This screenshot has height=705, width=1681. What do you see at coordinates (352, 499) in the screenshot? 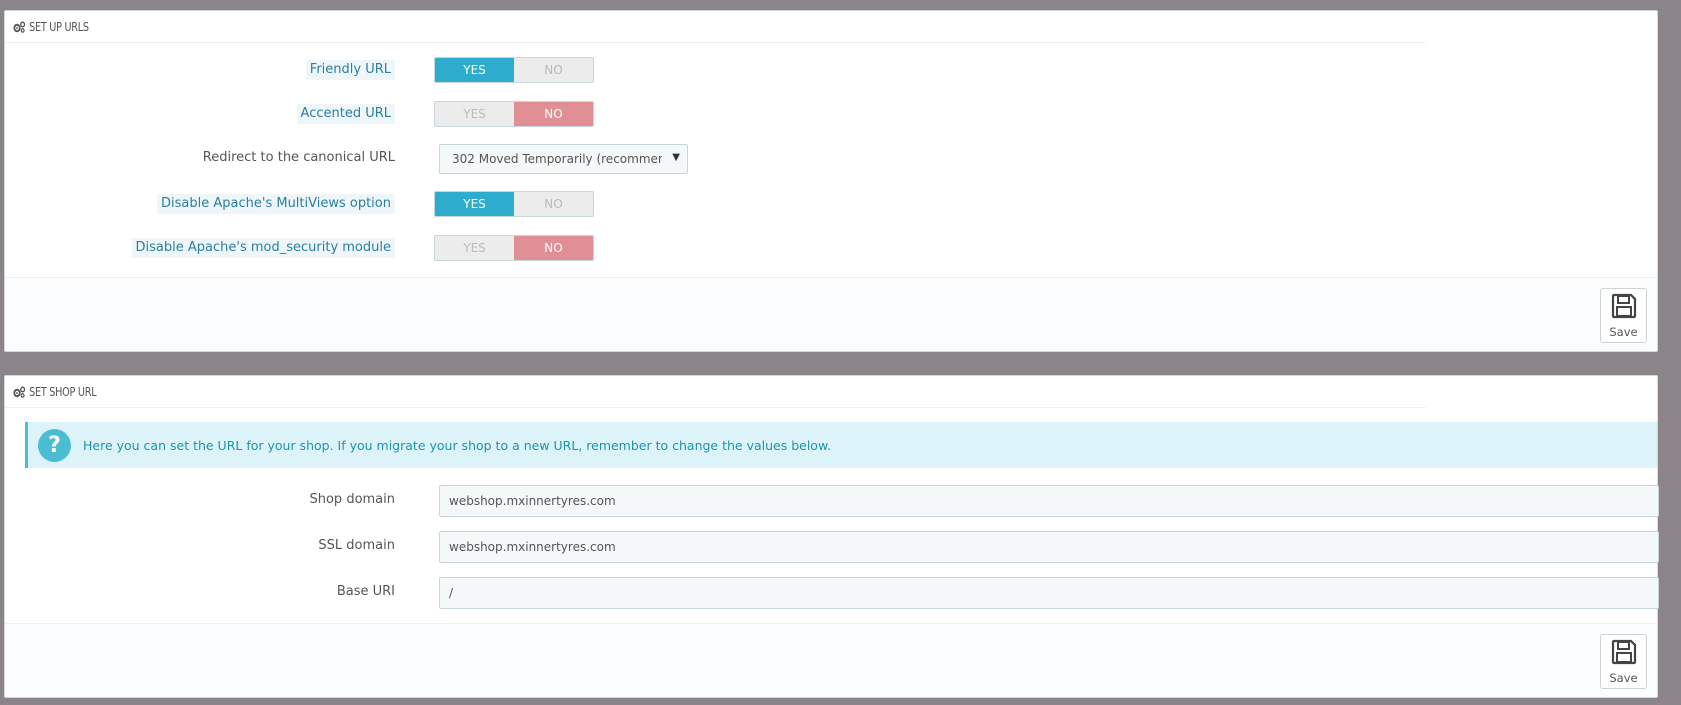
I see `shop-domain-label: Shop domain` at bounding box center [352, 499].